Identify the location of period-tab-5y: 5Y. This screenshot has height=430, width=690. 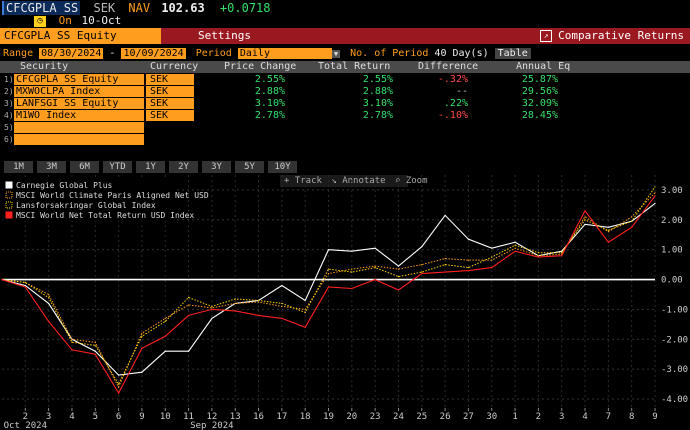
(249, 167).